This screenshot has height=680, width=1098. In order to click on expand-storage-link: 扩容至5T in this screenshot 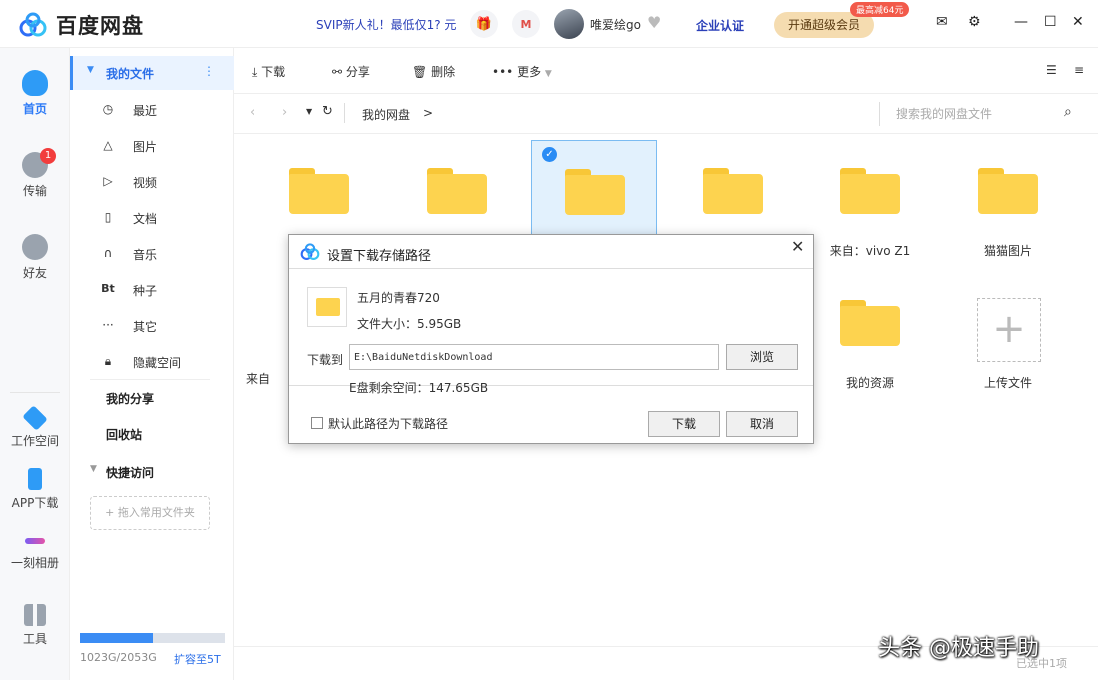, I will do `click(197, 659)`.